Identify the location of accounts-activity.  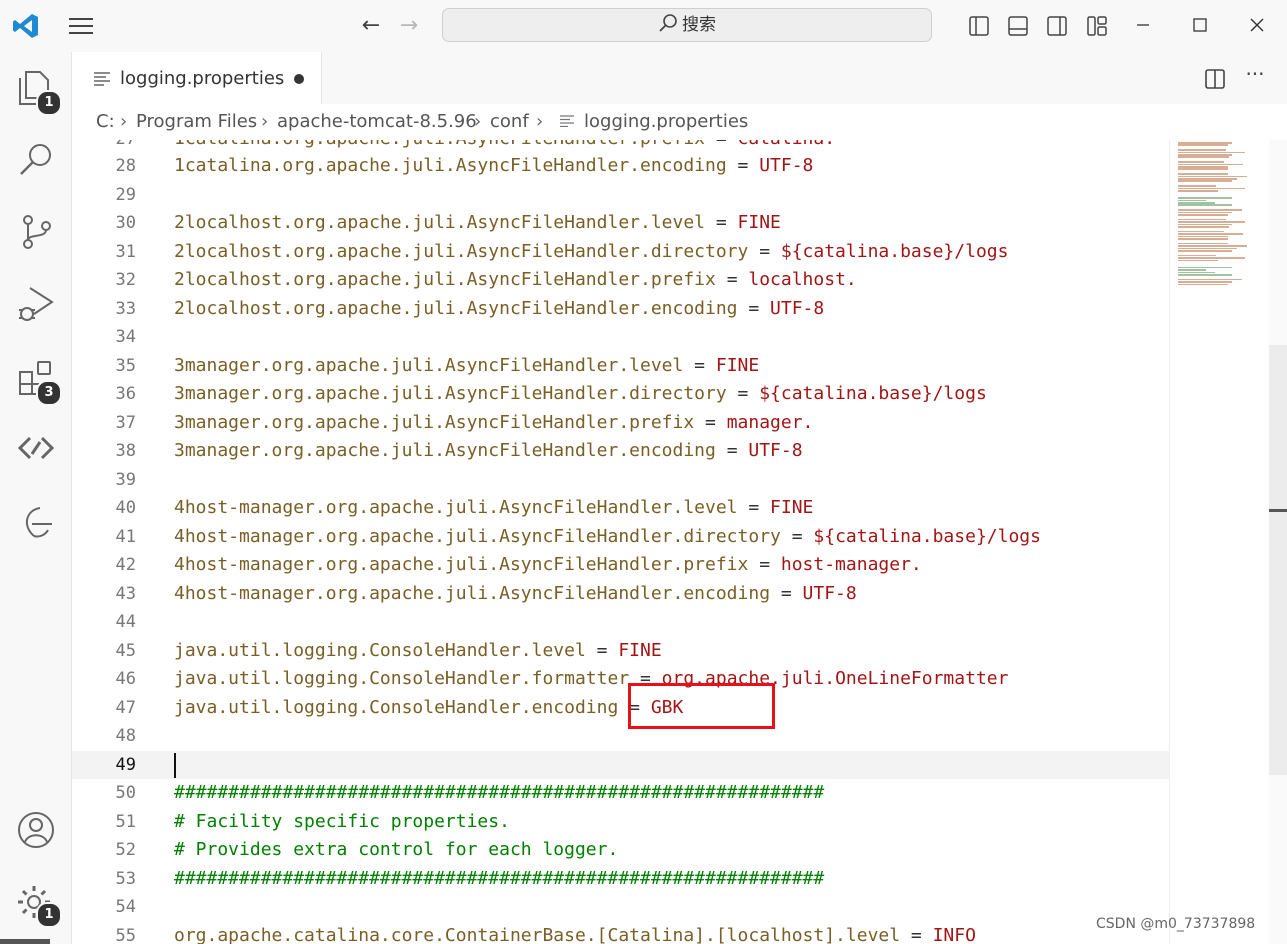
(36, 830).